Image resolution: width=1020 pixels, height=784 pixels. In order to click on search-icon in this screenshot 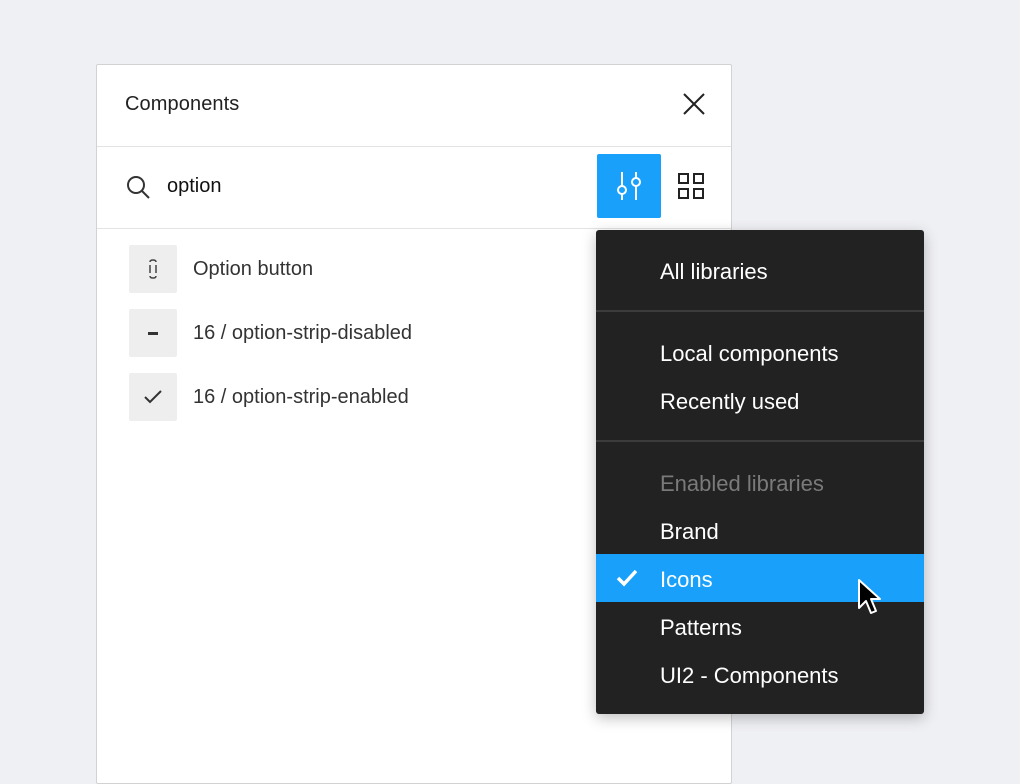, I will do `click(138, 187)`.